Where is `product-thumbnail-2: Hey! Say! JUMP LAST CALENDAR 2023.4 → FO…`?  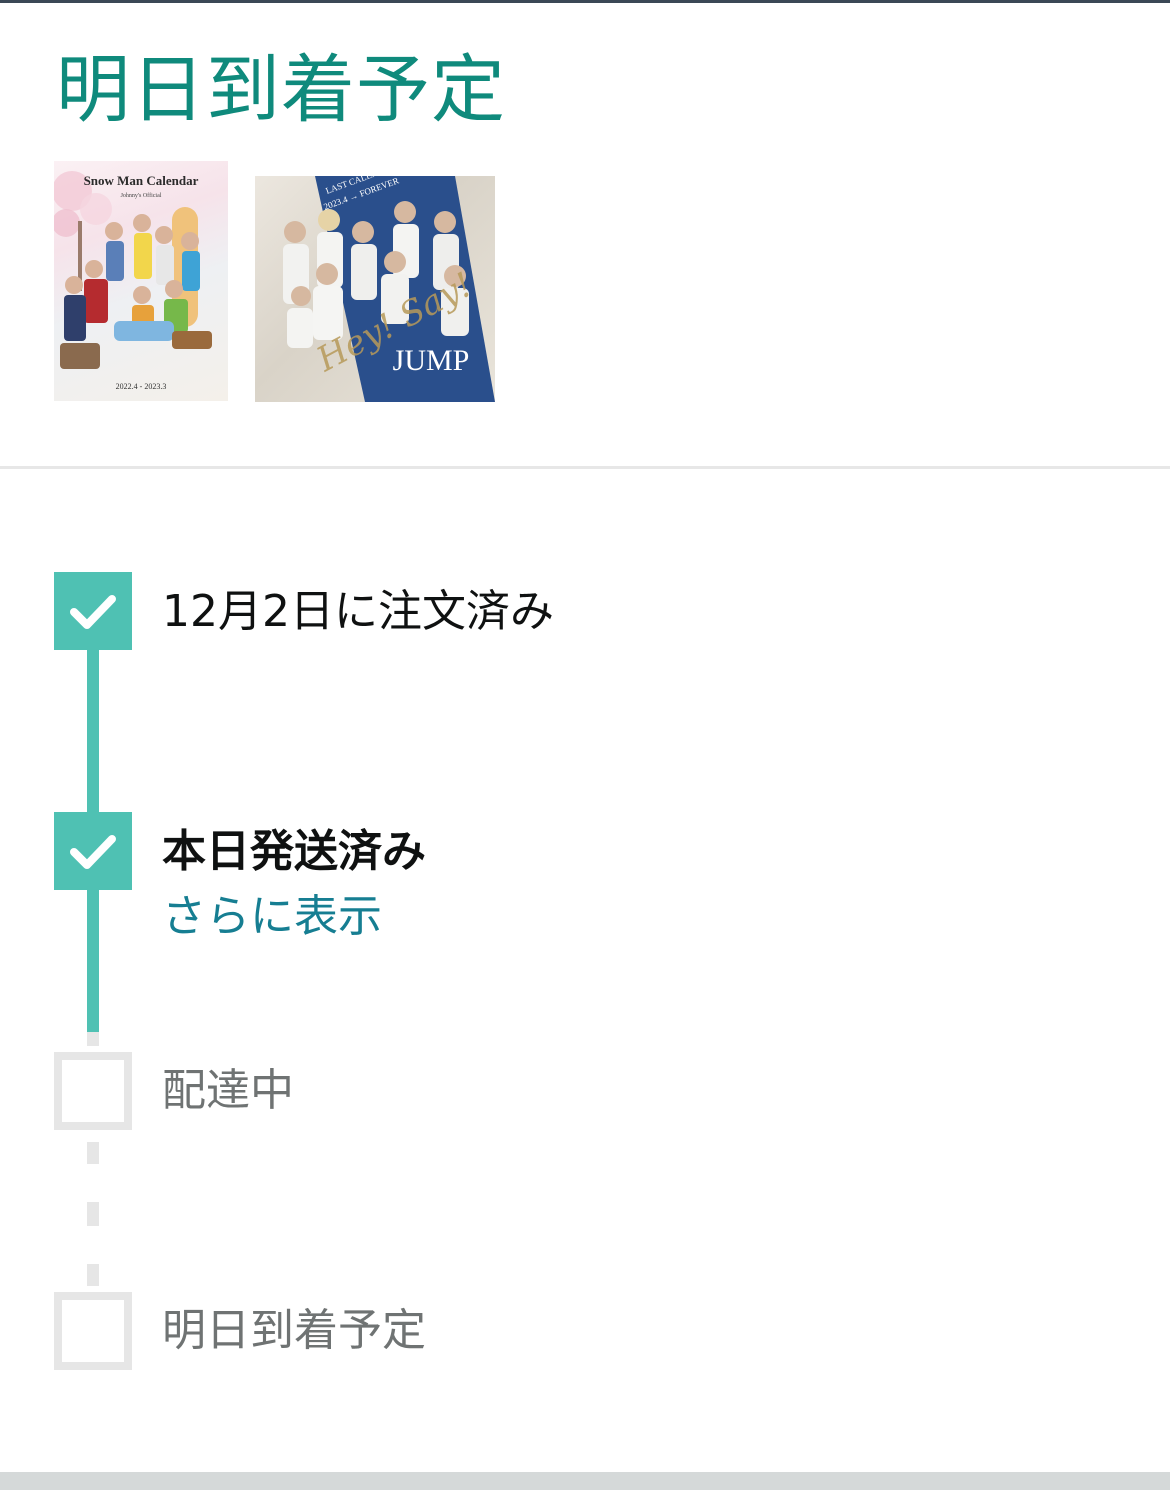 product-thumbnail-2: Hey! Say! JUMP LAST CALENDAR 2023.4 → FO… is located at coordinates (375, 289).